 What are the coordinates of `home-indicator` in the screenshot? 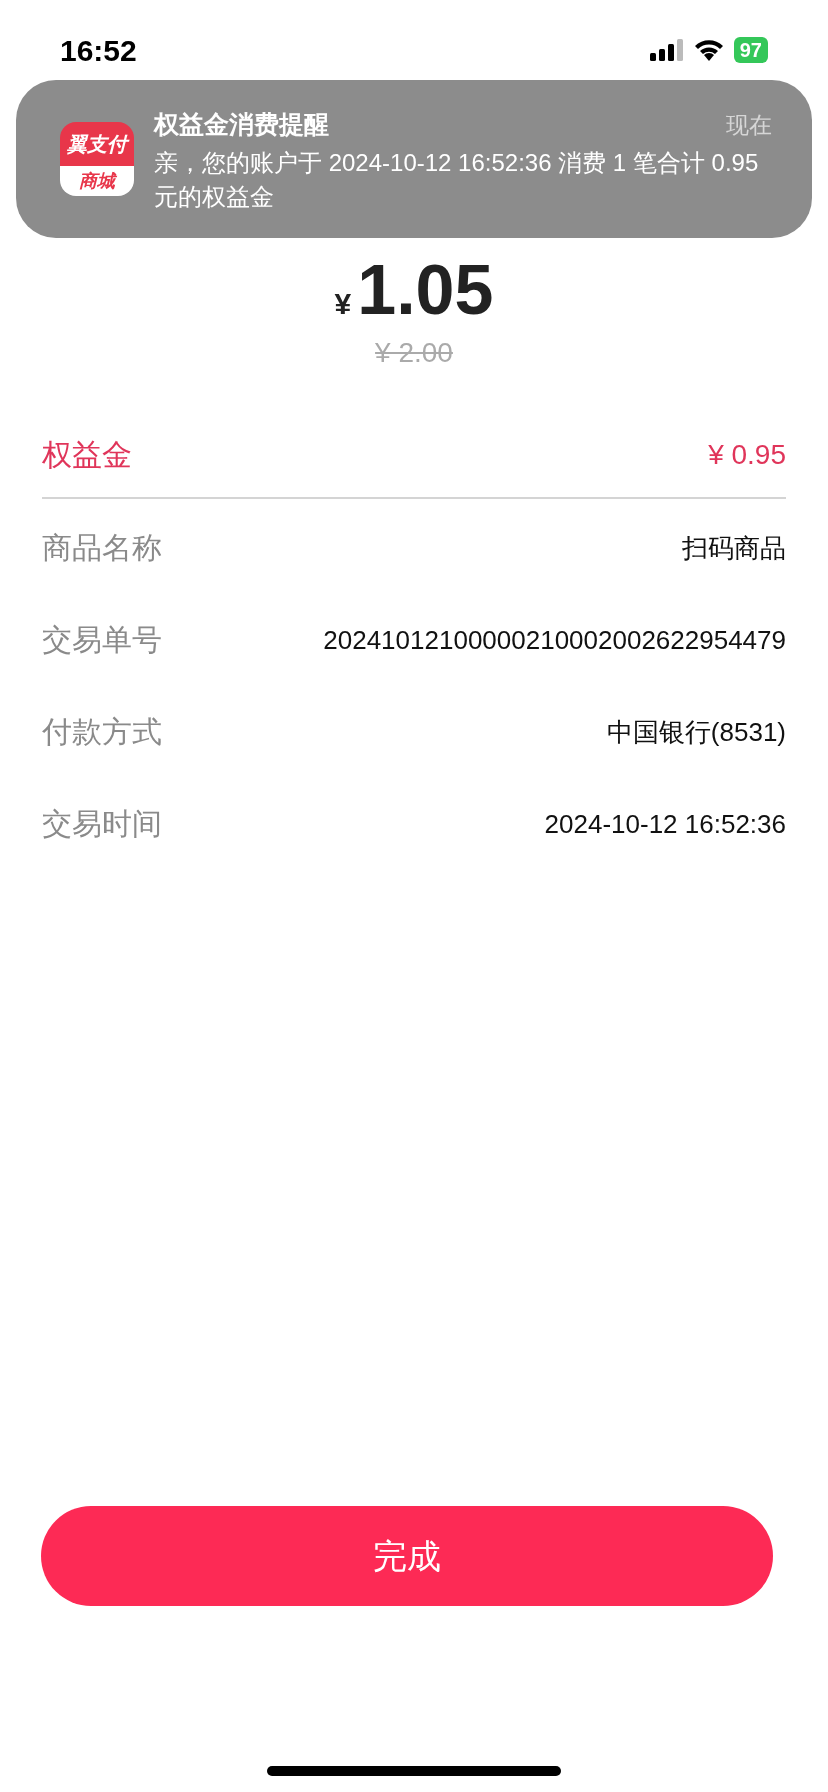 It's located at (414, 1771).